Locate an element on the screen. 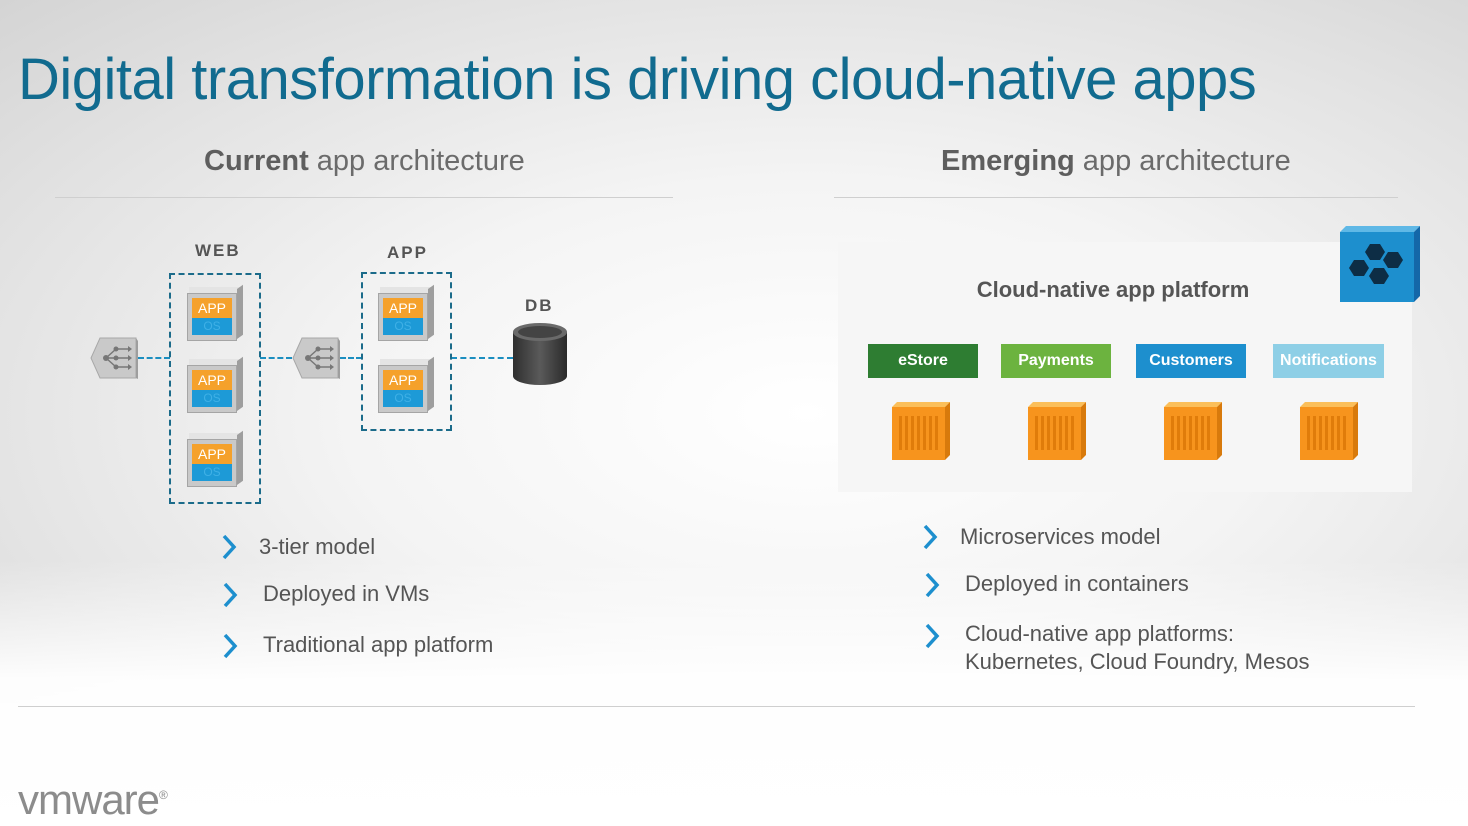 The width and height of the screenshot is (1468, 826). left-bullet-1: 3-tier model is located at coordinates (317, 546).